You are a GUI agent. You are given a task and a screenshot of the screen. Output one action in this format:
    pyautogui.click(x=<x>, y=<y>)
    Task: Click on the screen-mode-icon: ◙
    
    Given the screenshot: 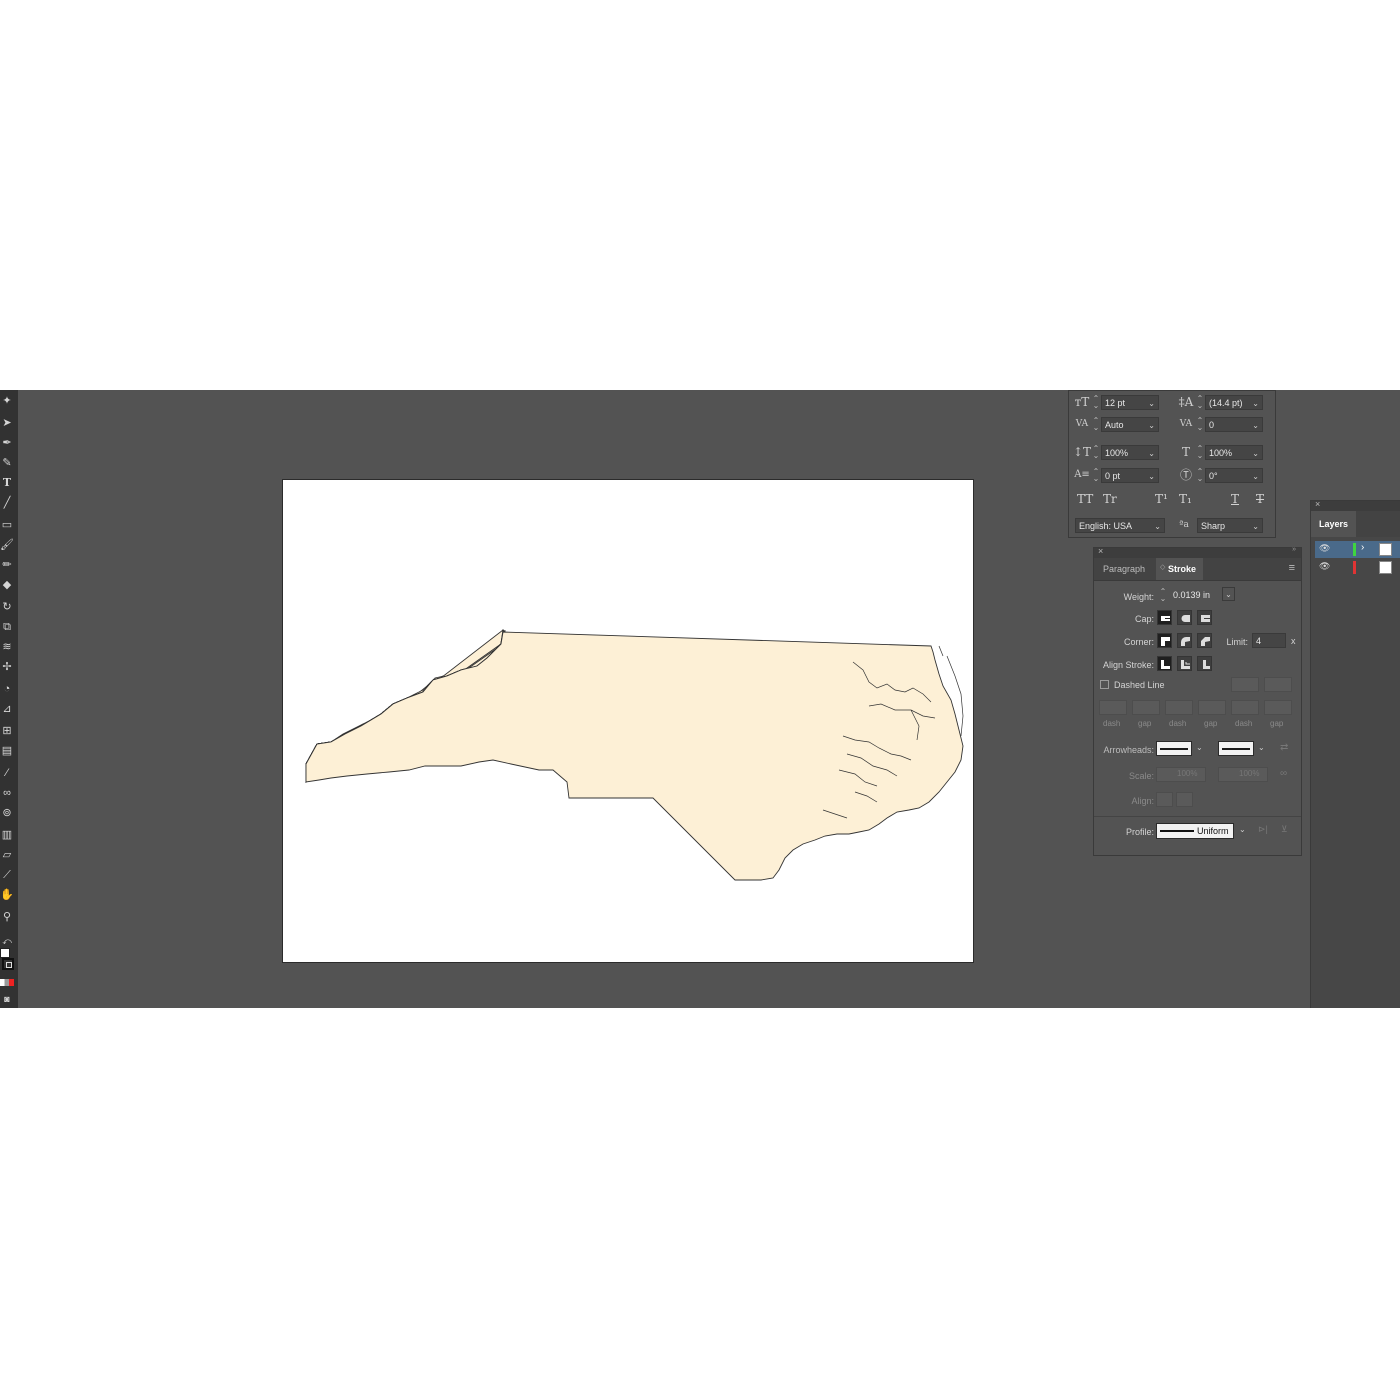 What is the action you would take?
    pyautogui.click(x=7, y=999)
    